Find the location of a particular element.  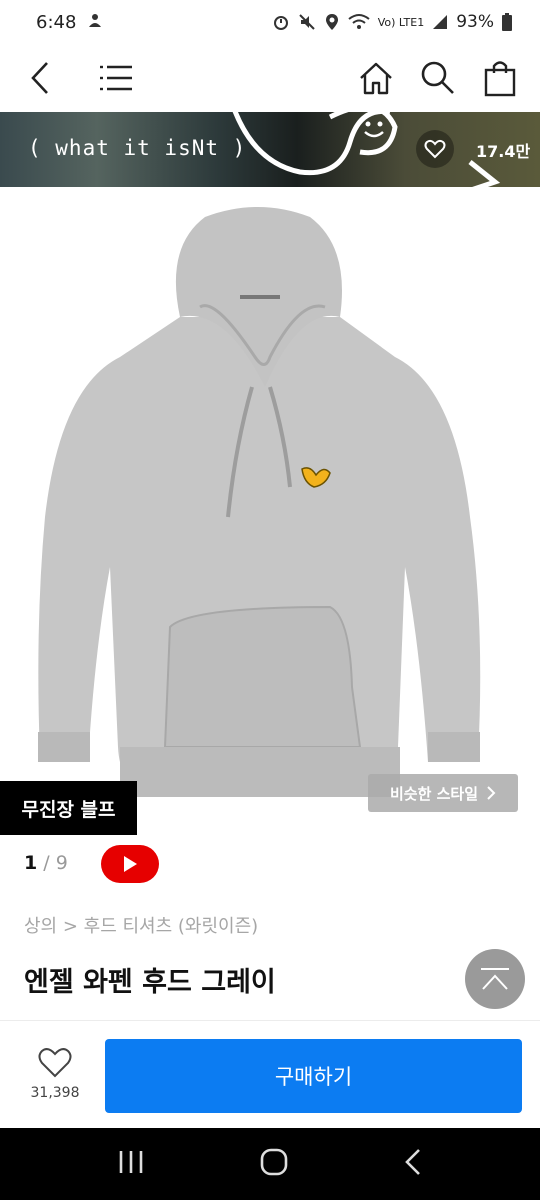

status-bar: 6:48 Vo) LTE1 93% is located at coordinates (270, 22).